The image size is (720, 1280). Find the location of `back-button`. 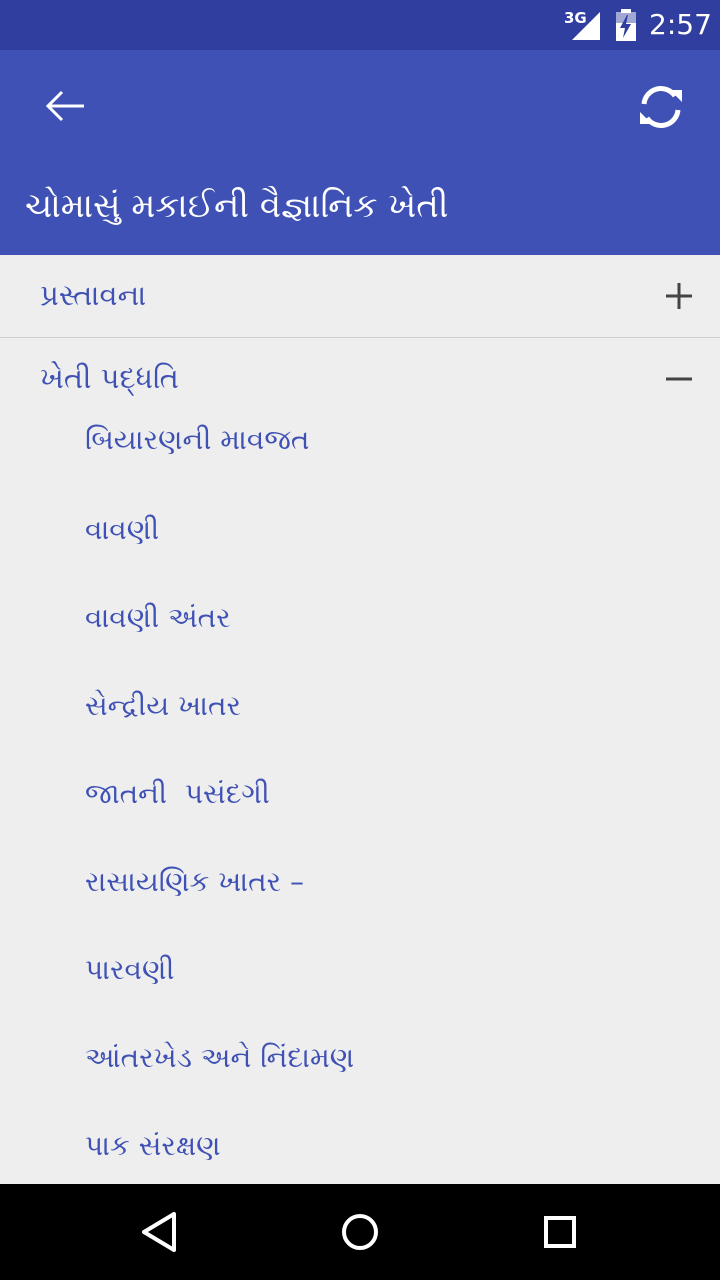

back-button is located at coordinates (66, 106).